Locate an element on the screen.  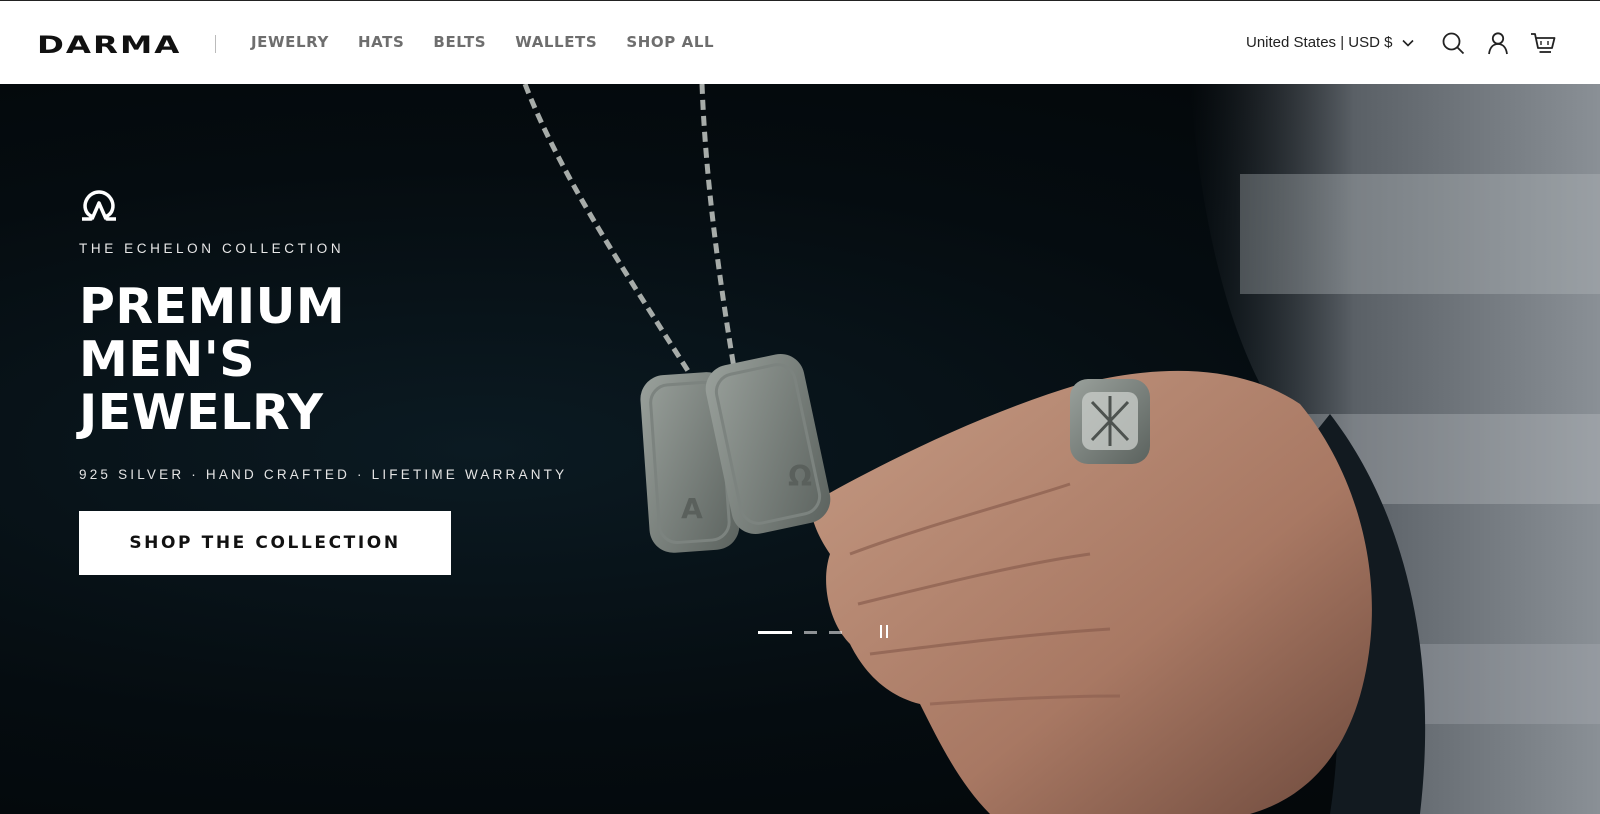
shop-collection-button: SHOP THE COLLECTION is located at coordinates (265, 543).